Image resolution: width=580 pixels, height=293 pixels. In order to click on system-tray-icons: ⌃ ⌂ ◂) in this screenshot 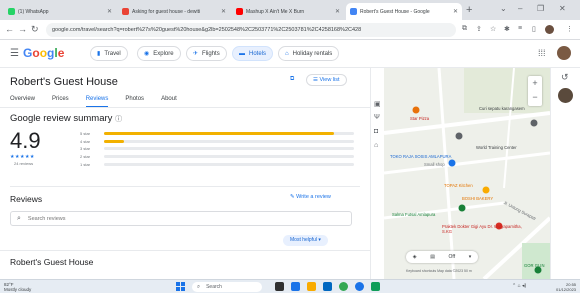, I will do `click(519, 286)`.